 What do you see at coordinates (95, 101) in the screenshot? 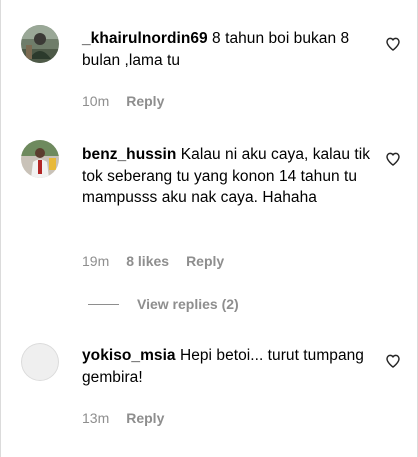
I see `comment-timestamp: 10m` at bounding box center [95, 101].